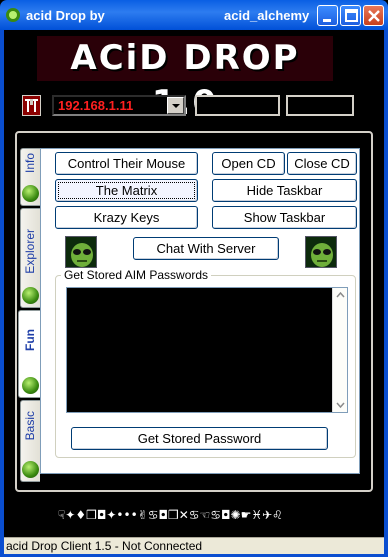 This screenshot has width=388, height=557. I want to click on passwords-scrollbar, so click(339, 350).